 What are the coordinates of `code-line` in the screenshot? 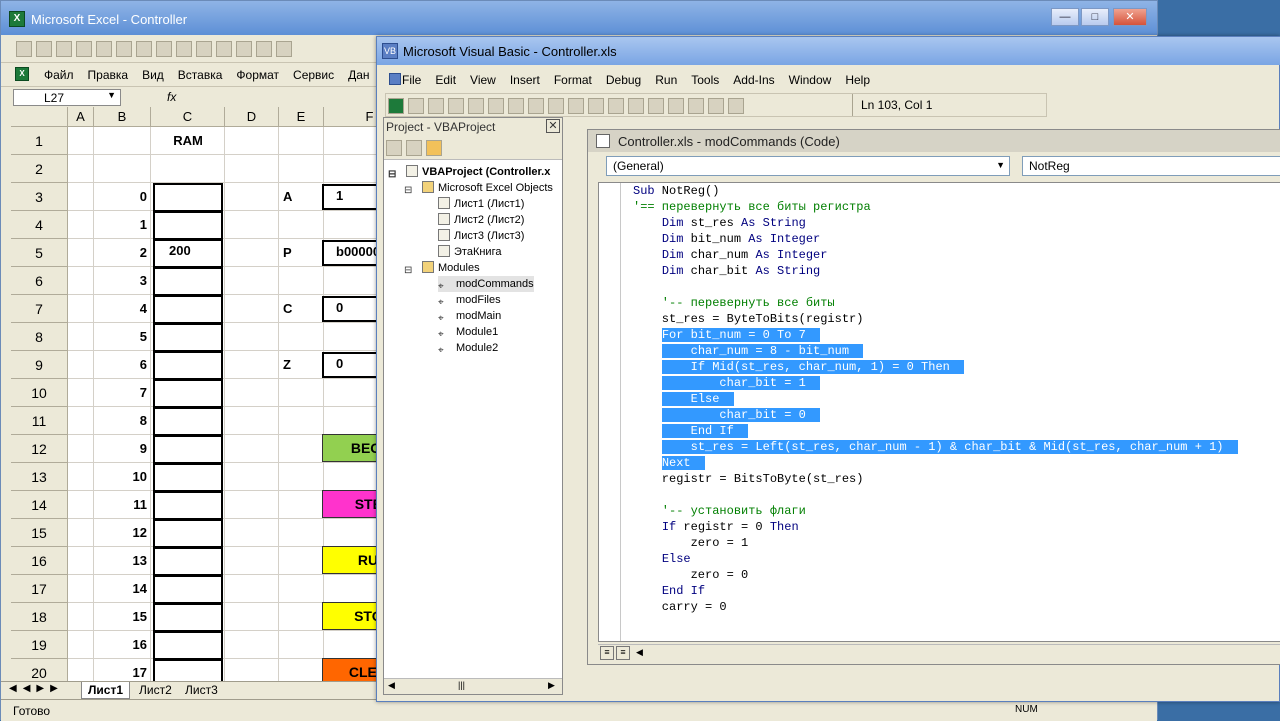 It's located at (935, 495).